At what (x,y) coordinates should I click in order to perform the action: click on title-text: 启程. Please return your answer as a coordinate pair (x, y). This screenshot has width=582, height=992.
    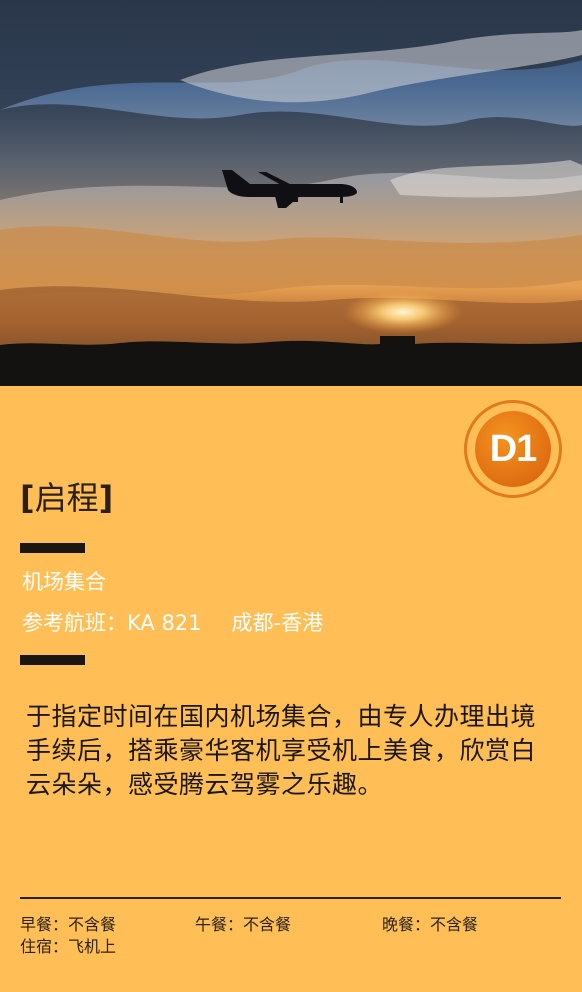
    Looking at the image, I should click on (66, 498).